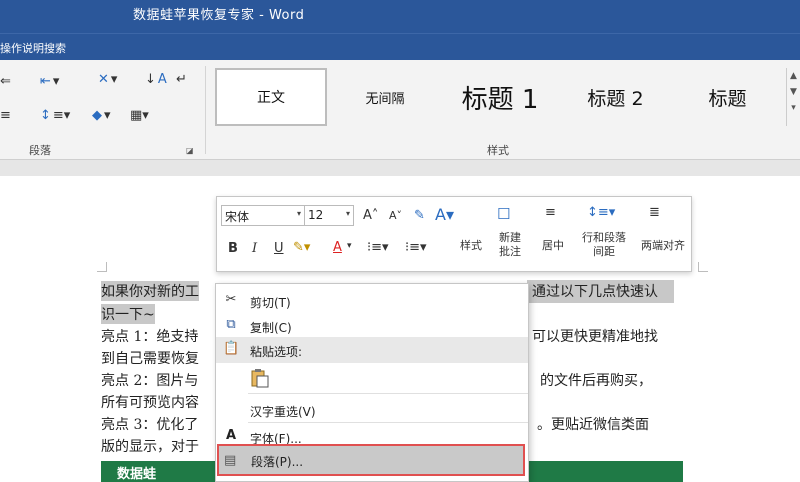 This screenshot has width=800, height=482. Describe the element at coordinates (663, 245) in the screenshot. I see `justify-label: 两端对齐` at that location.